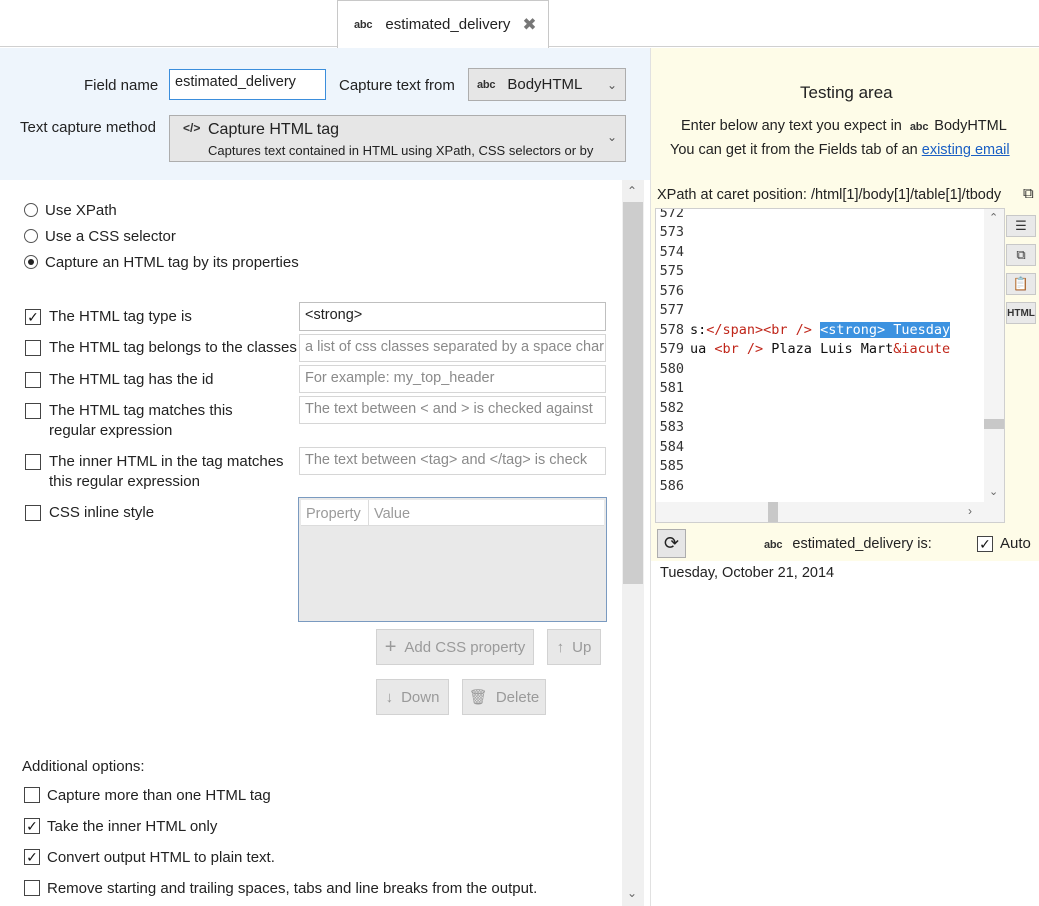 Image resolution: width=1039 pixels, height=906 pixels. I want to click on existing-email-link: existing email, so click(966, 150).